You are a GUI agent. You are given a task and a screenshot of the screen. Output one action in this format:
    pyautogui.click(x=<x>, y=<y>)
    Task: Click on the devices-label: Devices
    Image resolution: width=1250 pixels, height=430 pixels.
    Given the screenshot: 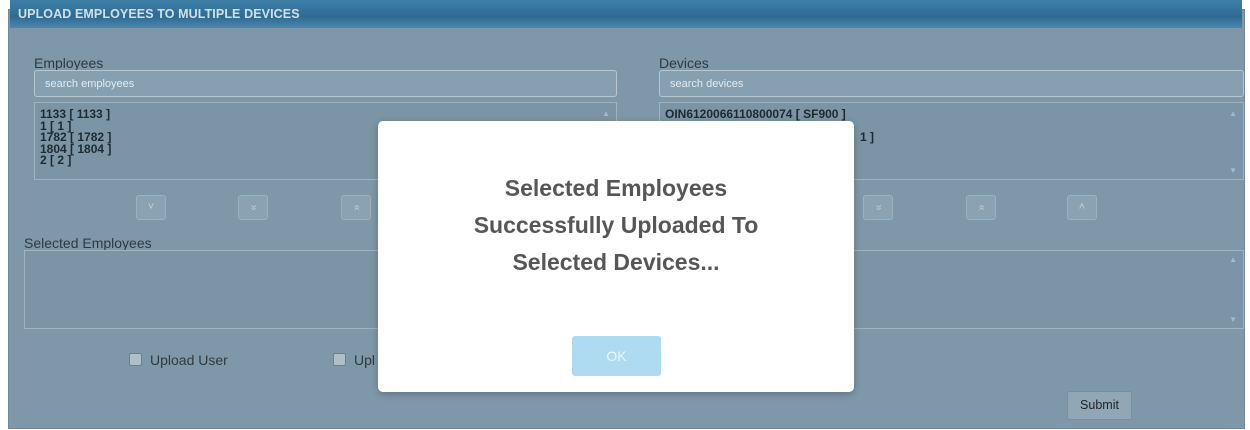 What is the action you would take?
    pyautogui.click(x=684, y=63)
    